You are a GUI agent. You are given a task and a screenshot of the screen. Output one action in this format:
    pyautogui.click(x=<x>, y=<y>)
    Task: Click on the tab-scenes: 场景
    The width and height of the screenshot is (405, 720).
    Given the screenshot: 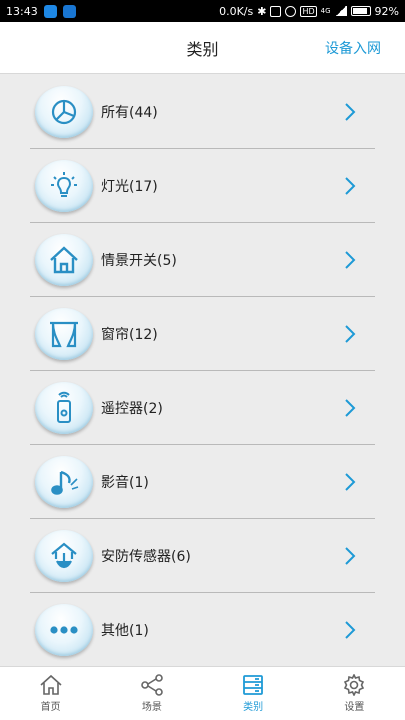 What is the action you would take?
    pyautogui.click(x=151, y=693)
    